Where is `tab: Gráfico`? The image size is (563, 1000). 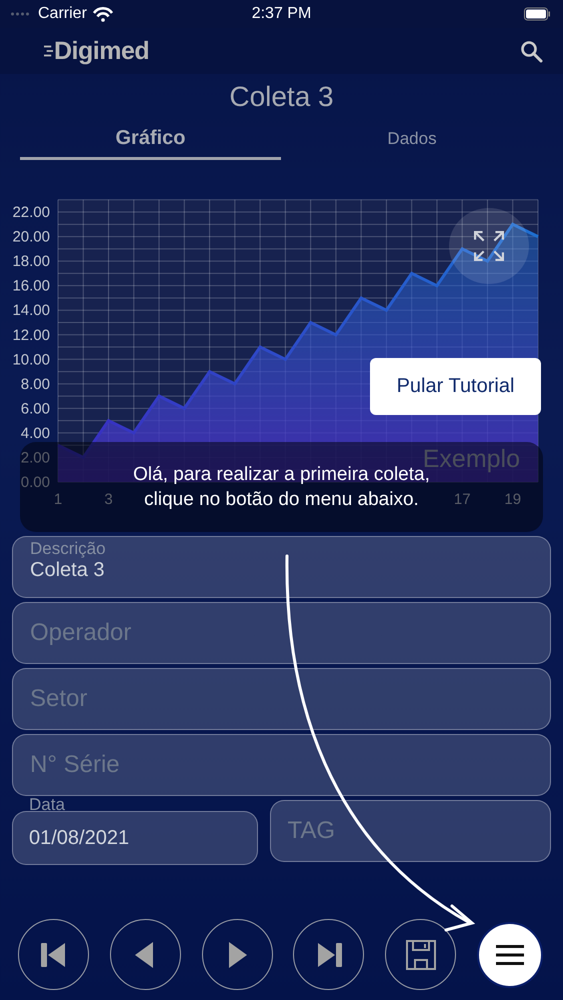
tab: Gráfico is located at coordinates (150, 140).